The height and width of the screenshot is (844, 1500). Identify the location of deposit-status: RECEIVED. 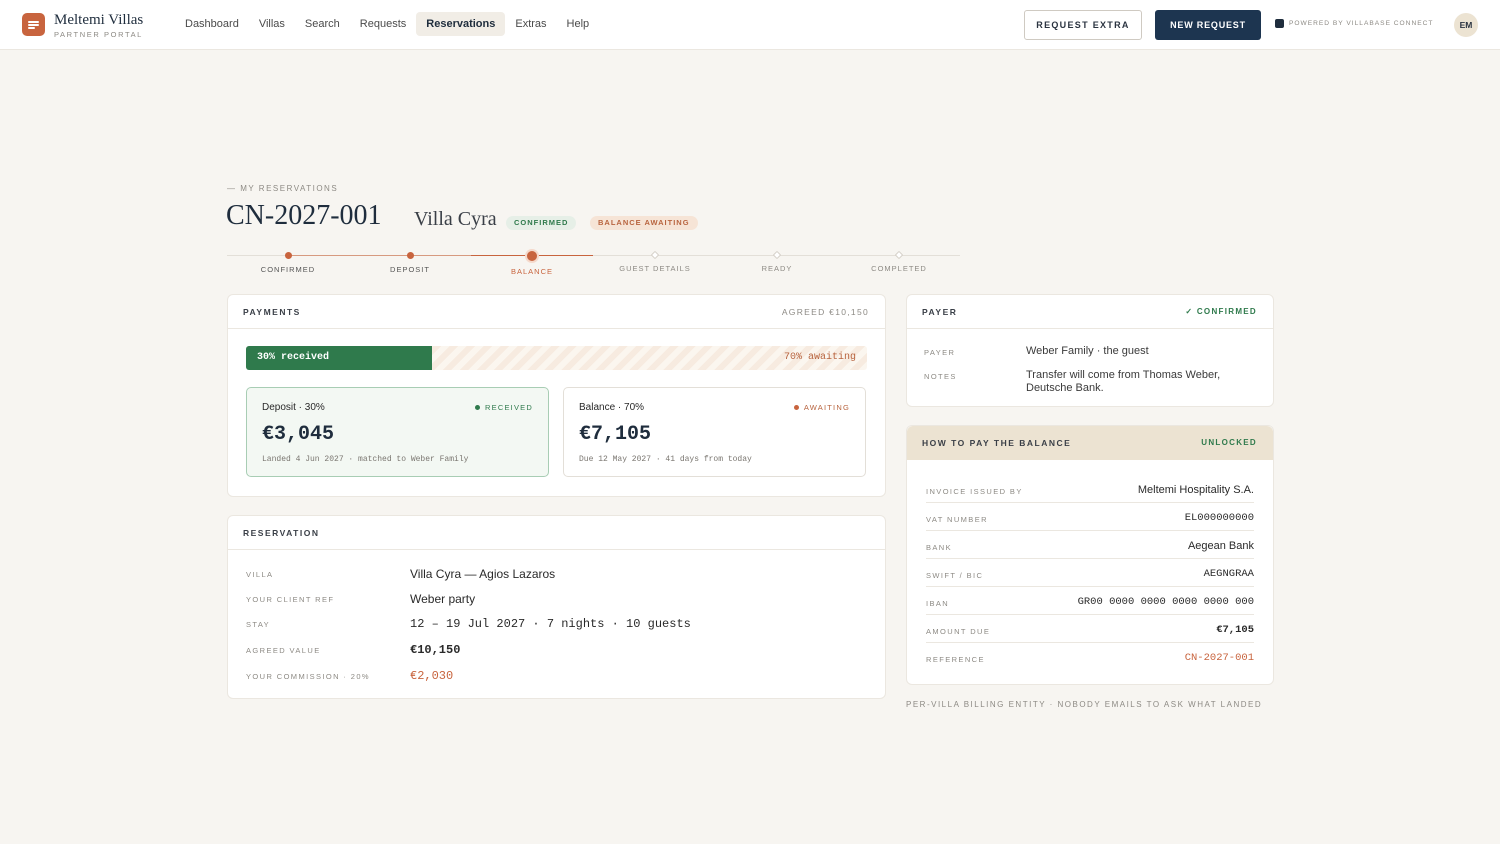
(504, 407).